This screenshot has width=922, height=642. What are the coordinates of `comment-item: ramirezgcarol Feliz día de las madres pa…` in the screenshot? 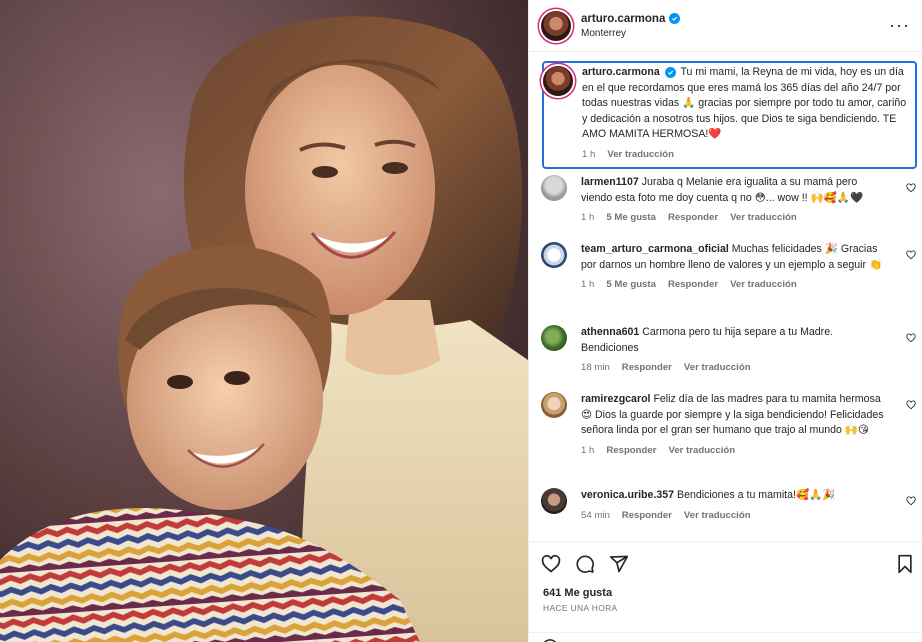 It's located at (725, 424).